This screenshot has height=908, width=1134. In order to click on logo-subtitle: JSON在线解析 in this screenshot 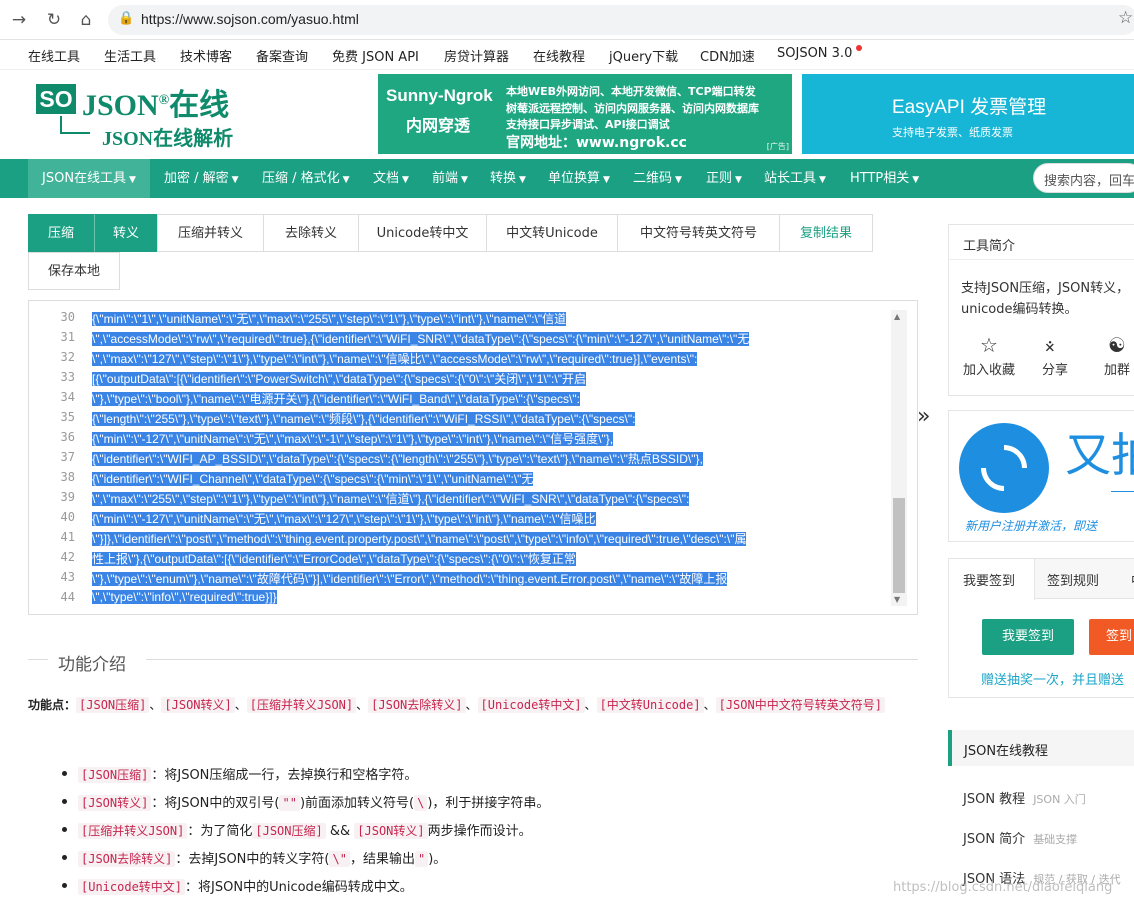, I will do `click(168, 139)`.